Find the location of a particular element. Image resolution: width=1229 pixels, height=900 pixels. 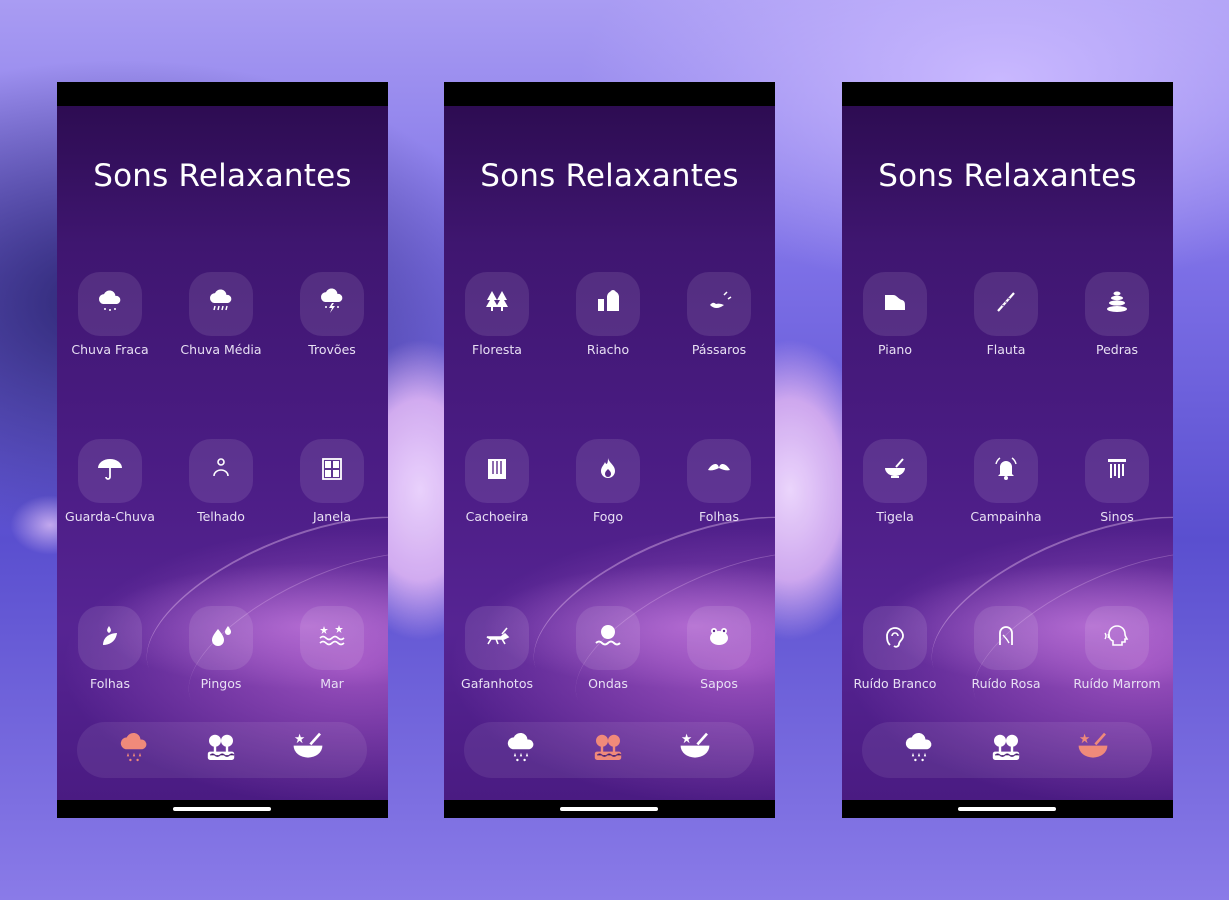

sound-tile: Pingos is located at coordinates (221, 648).